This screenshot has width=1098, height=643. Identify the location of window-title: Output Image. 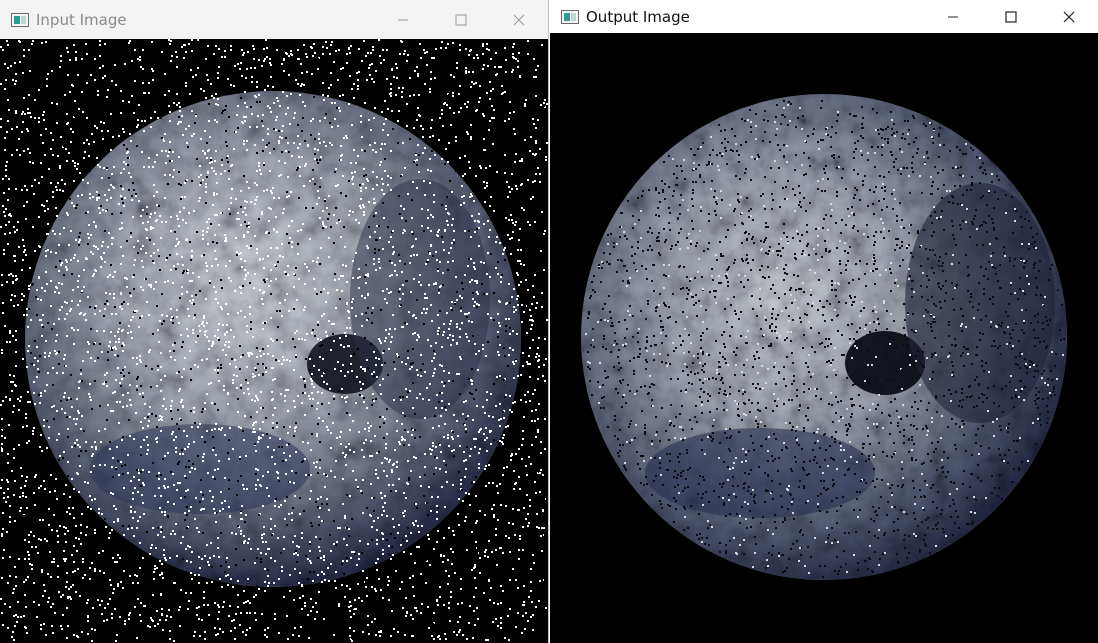
(638, 16).